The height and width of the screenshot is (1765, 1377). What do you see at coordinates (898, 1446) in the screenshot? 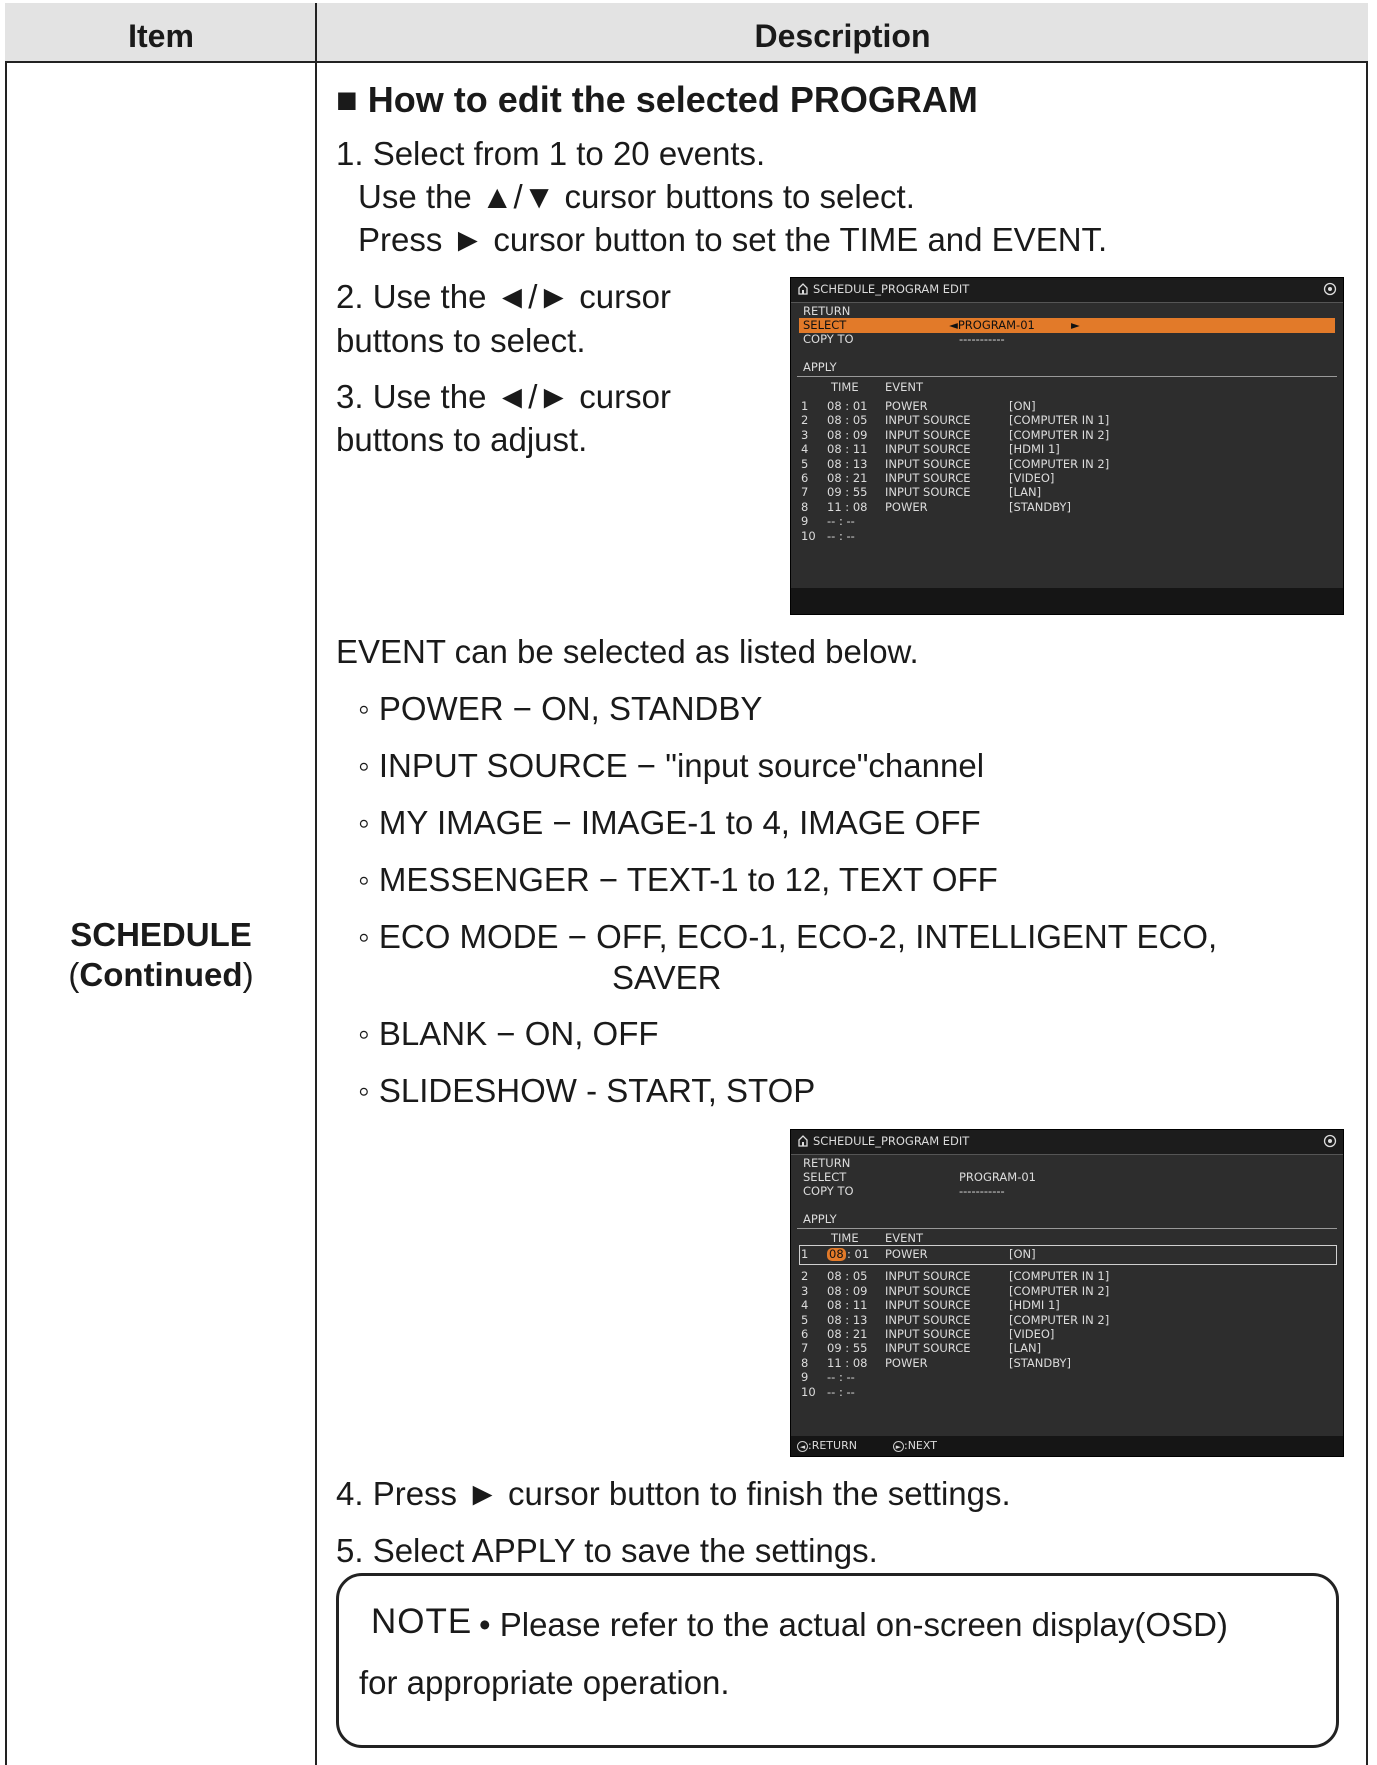
I see `right-key-icon: ►` at bounding box center [898, 1446].